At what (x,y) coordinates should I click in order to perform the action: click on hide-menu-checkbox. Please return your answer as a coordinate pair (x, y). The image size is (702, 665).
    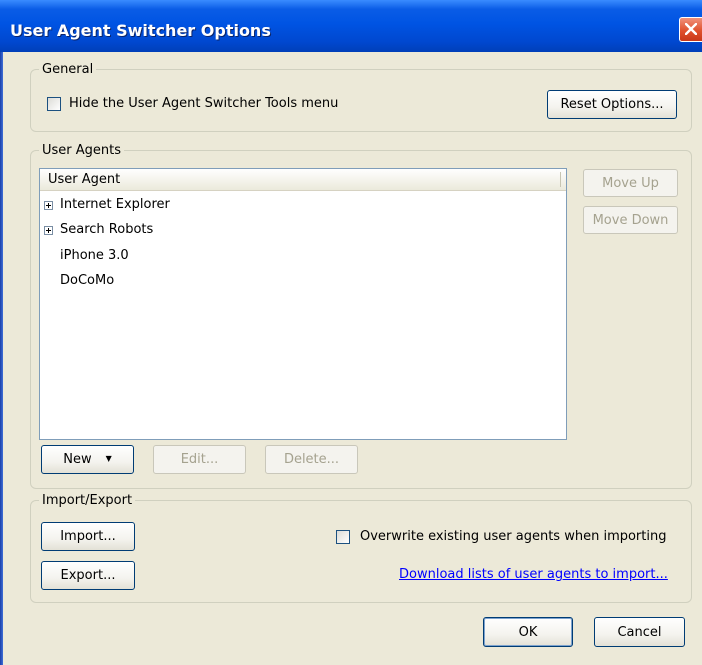
    Looking at the image, I should click on (54, 104).